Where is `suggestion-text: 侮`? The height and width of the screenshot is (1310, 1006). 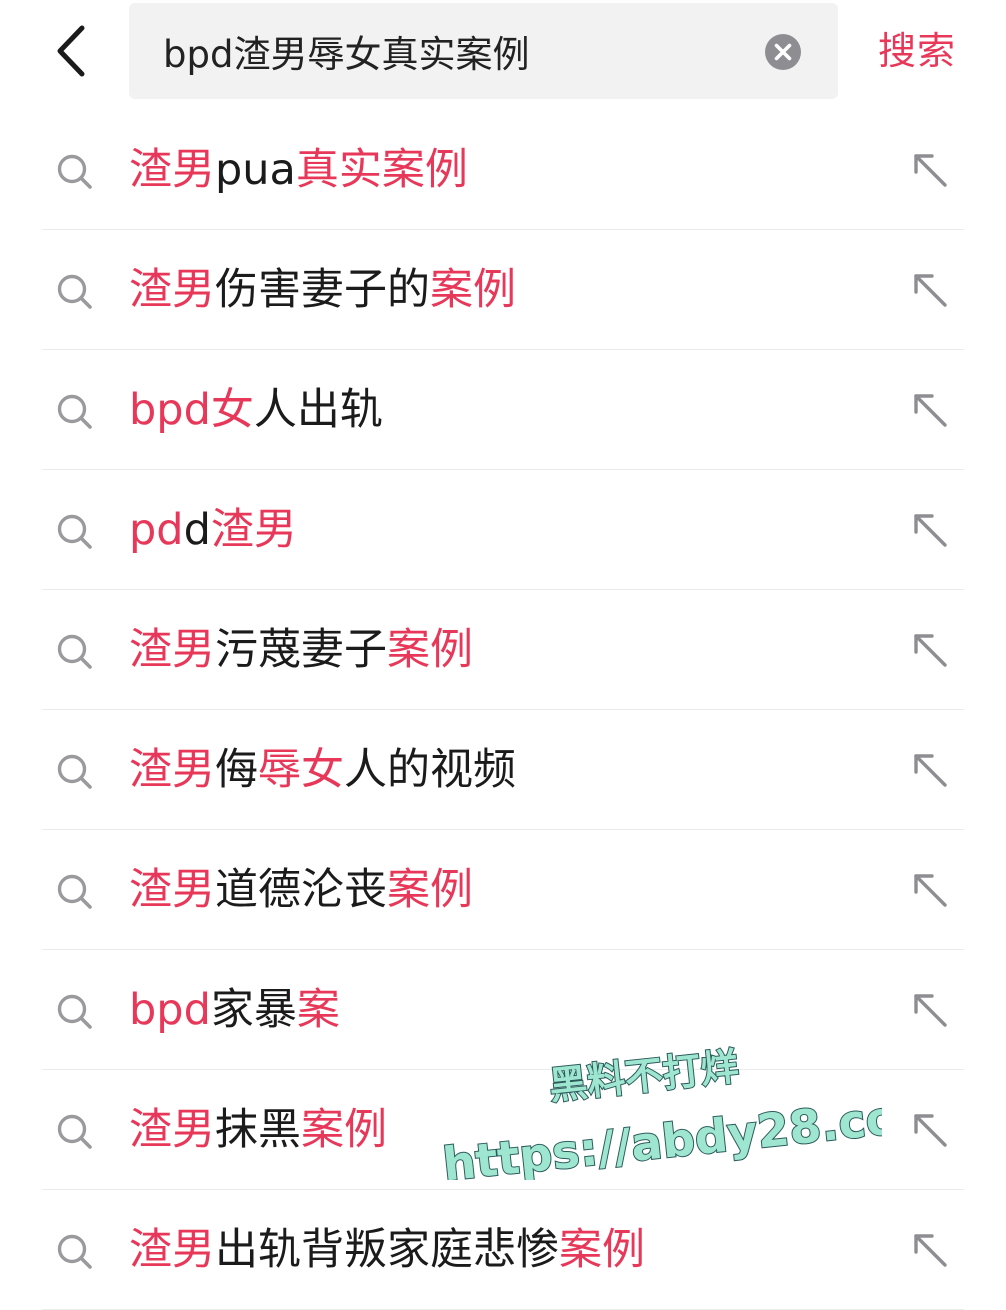
suggestion-text: 侮 is located at coordinates (236, 770).